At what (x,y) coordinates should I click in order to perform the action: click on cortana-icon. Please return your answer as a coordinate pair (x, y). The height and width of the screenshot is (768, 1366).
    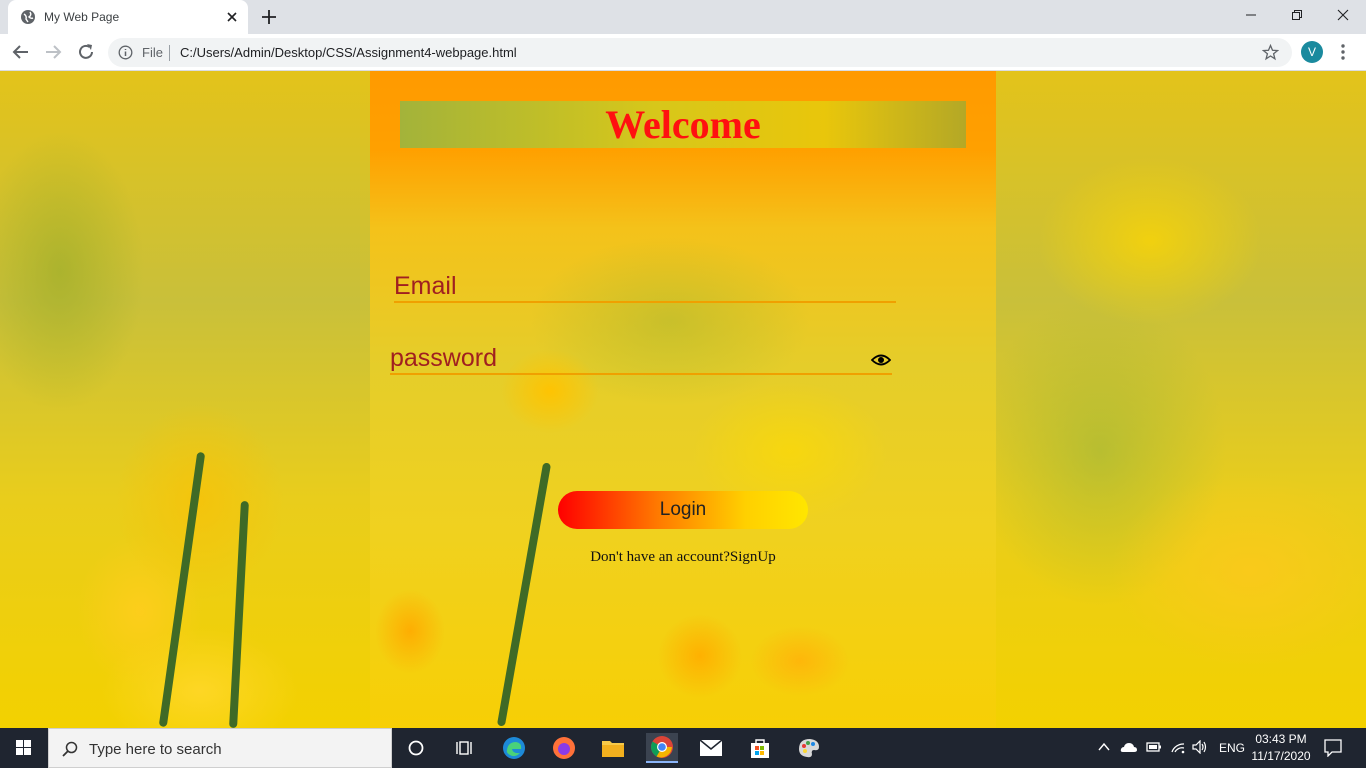
    Looking at the image, I should click on (416, 748).